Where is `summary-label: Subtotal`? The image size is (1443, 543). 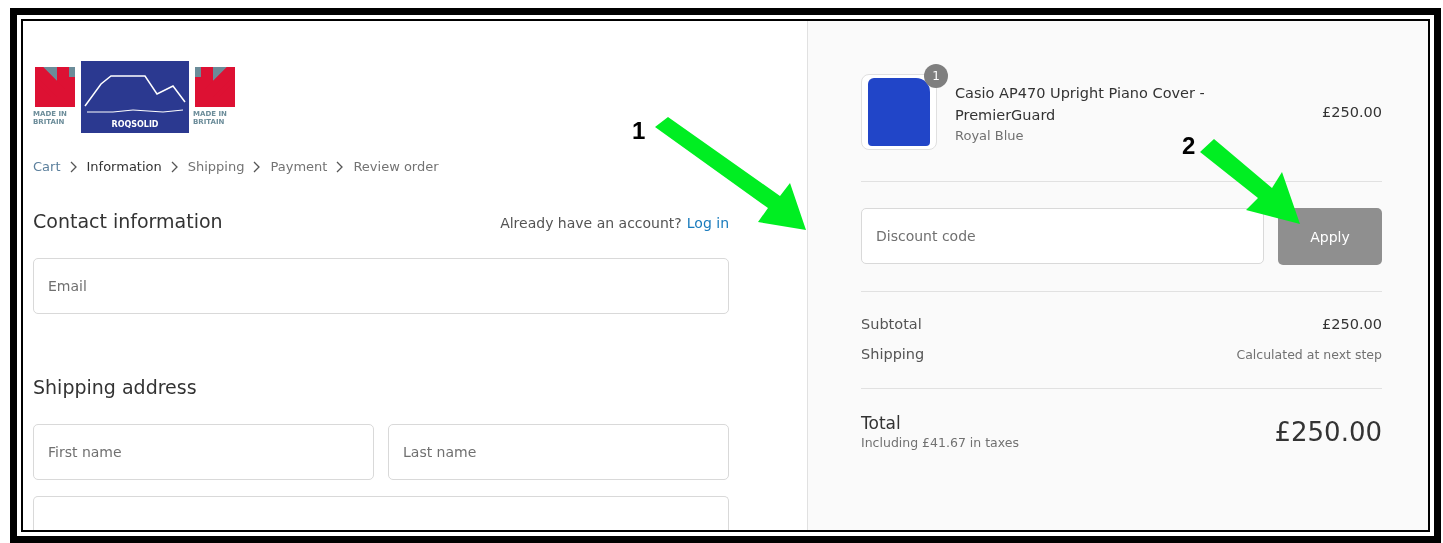
summary-label: Subtotal is located at coordinates (891, 324).